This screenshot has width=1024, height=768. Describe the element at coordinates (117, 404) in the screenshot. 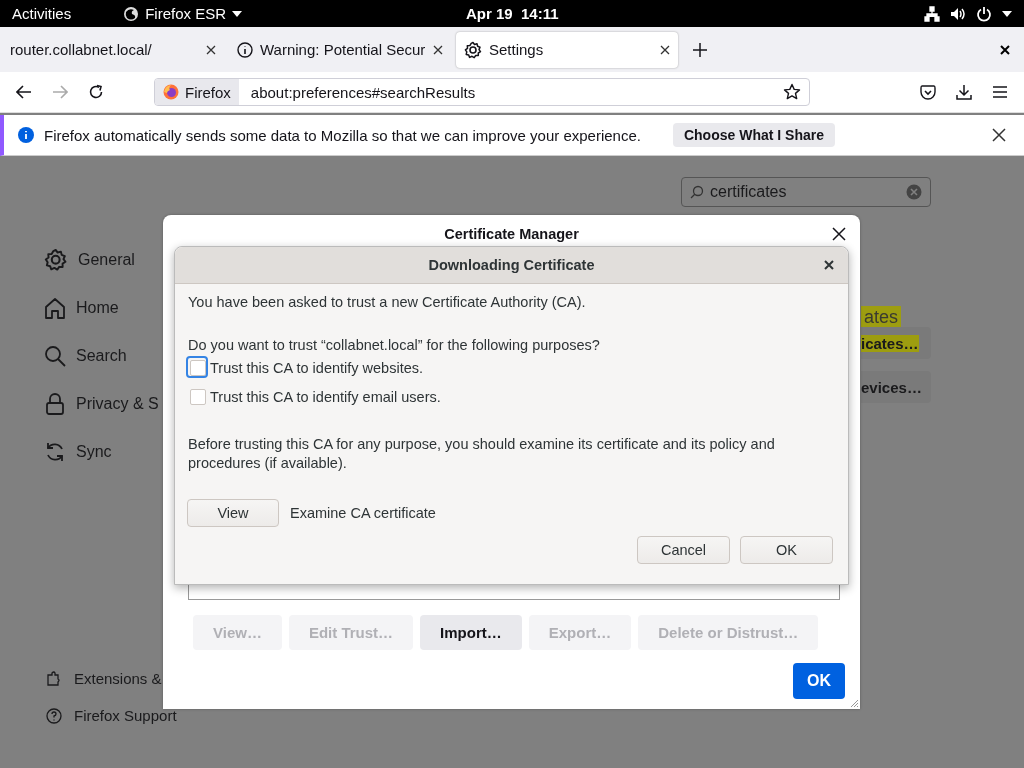

I see `sidebar-item: Privacy & S` at that location.